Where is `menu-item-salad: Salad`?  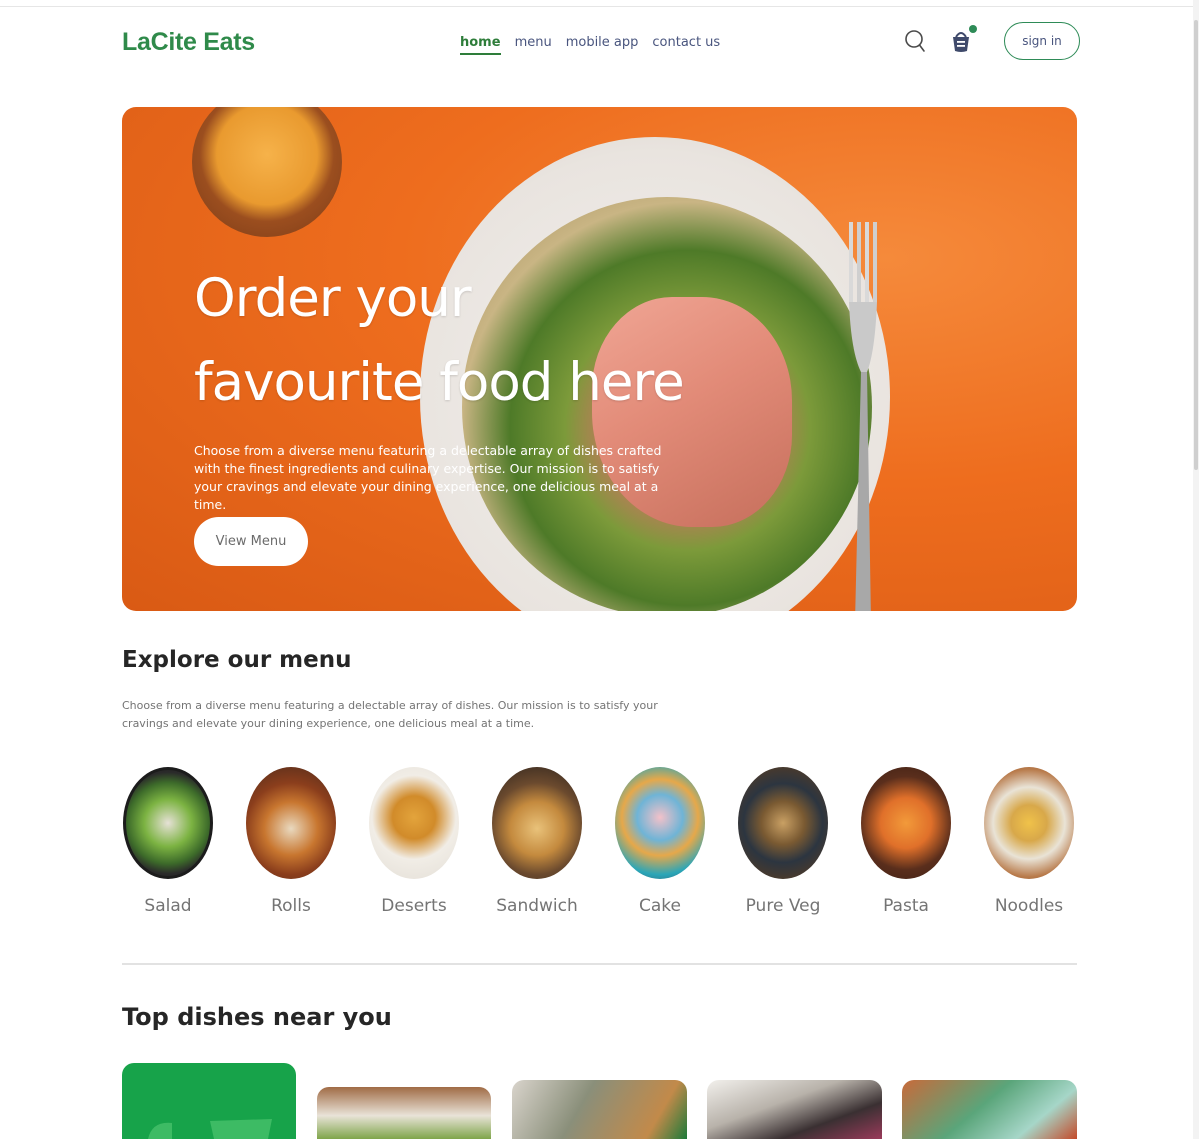 menu-item-salad: Salad is located at coordinates (168, 841).